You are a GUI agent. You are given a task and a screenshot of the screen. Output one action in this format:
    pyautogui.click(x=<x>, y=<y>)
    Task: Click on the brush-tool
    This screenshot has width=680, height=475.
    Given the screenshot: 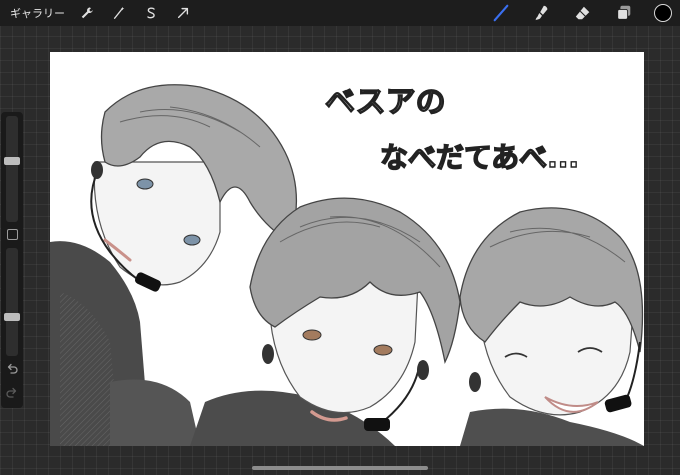 What is the action you would take?
    pyautogui.click(x=501, y=13)
    